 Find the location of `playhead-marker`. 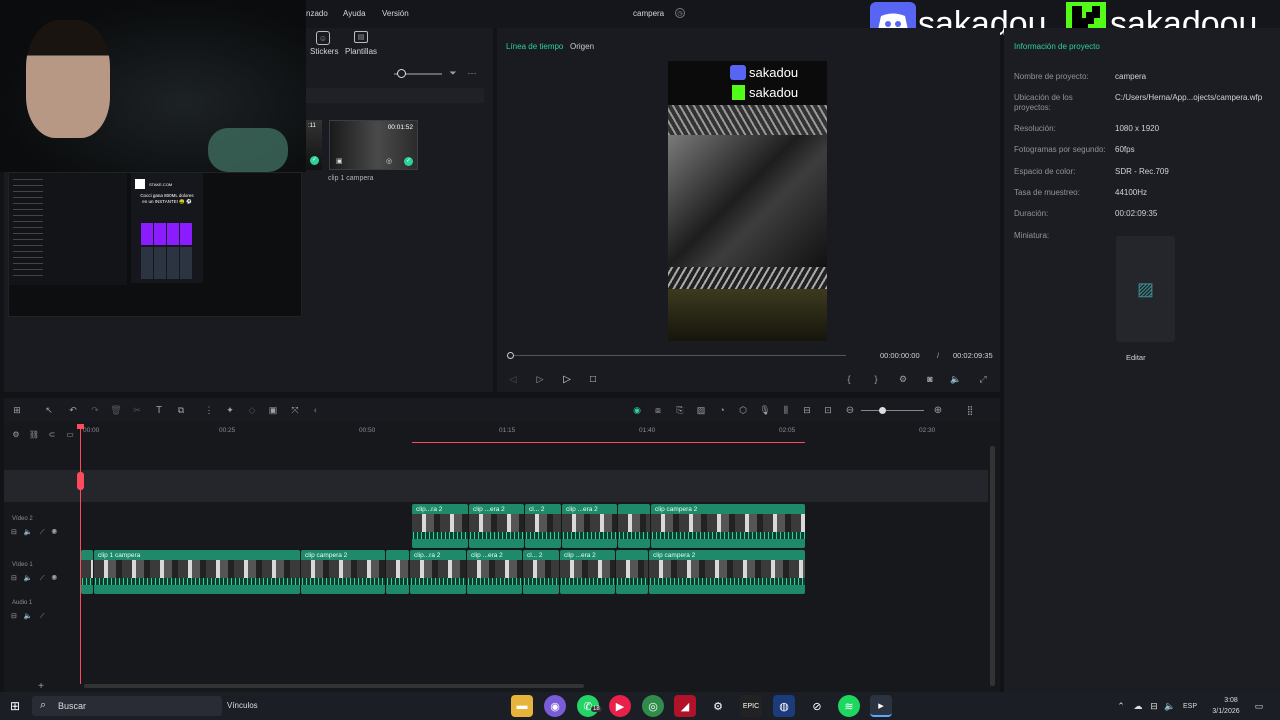

playhead-marker is located at coordinates (80, 481).